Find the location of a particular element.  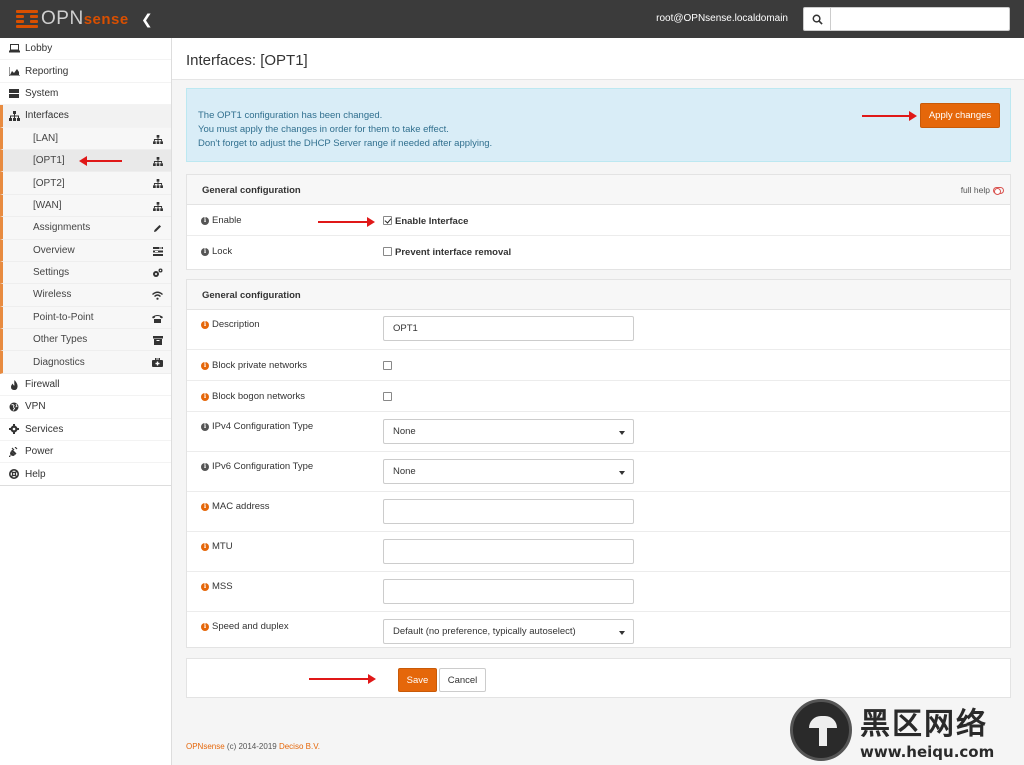

sidebar-subitem-diagnostics: Diagnostics is located at coordinates (85, 362).